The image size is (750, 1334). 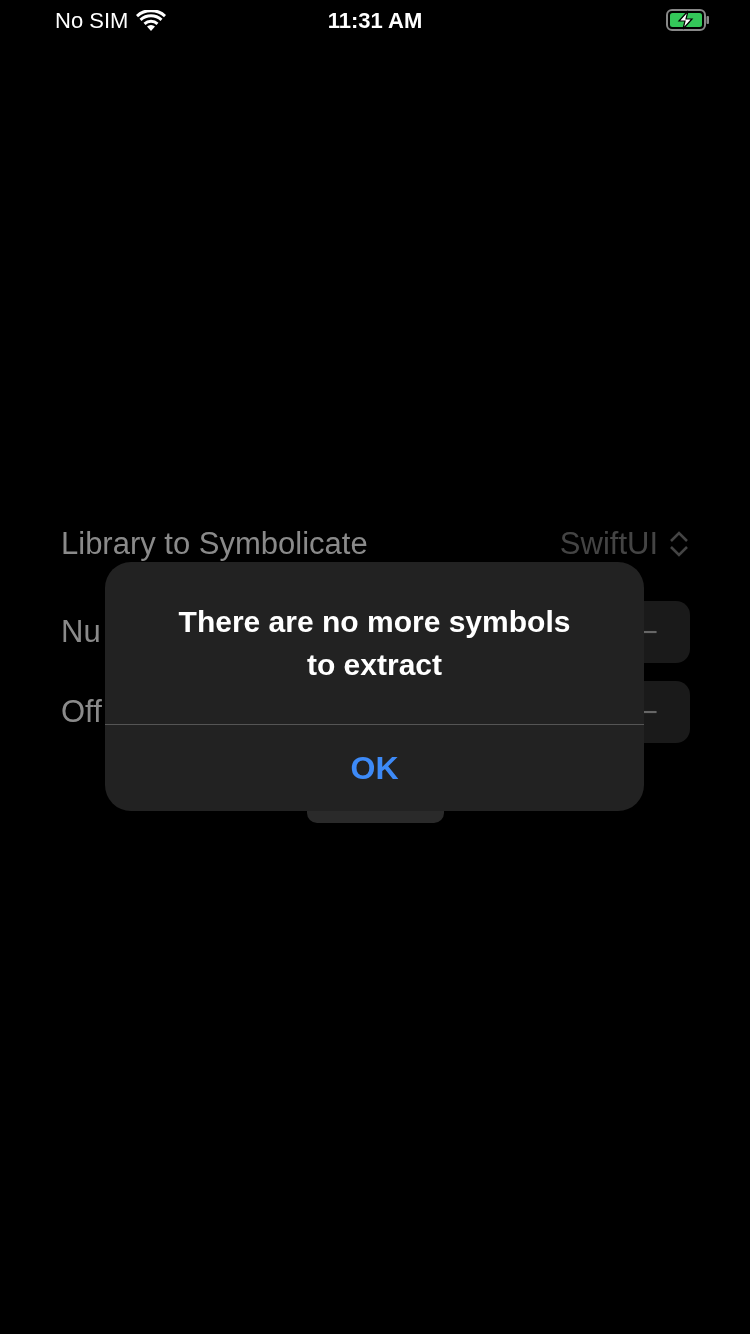 I want to click on wifi-icon, so click(x=151, y=21).